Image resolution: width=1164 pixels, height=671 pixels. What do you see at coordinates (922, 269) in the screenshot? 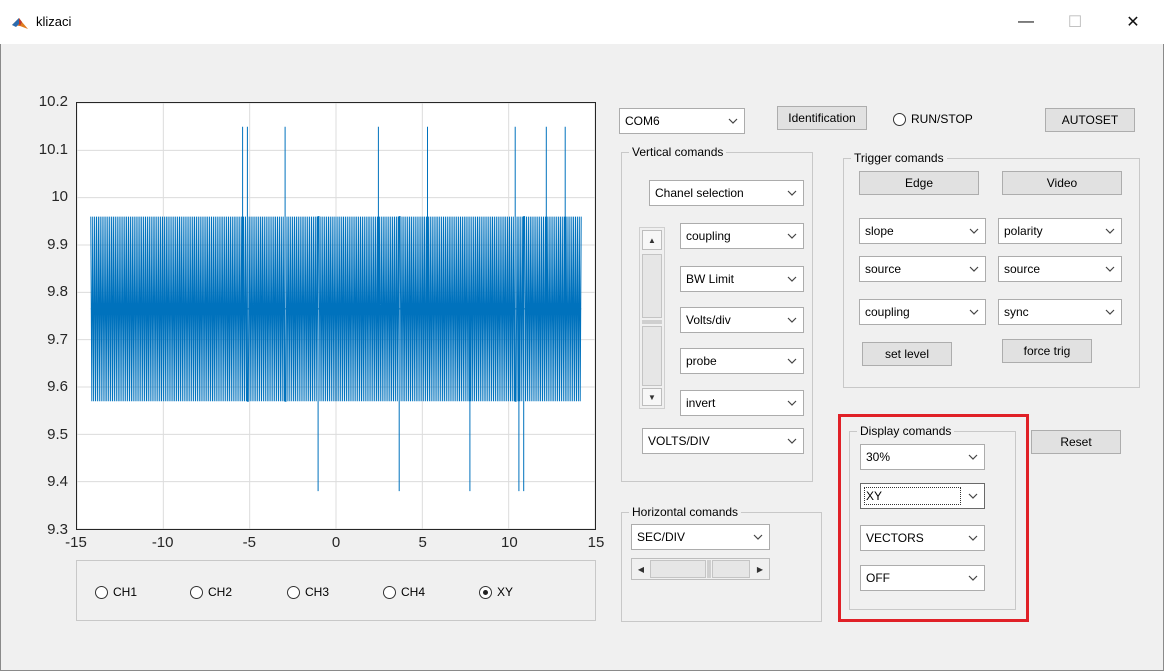
I see `trigger-source-select: source` at bounding box center [922, 269].